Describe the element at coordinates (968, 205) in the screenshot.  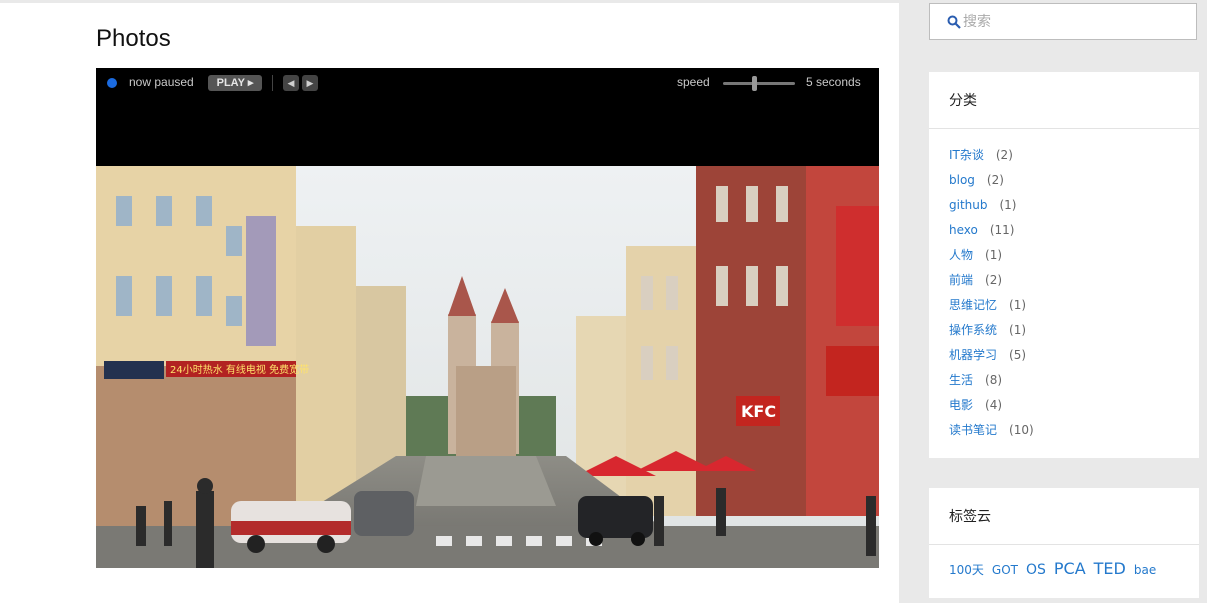
I see `category-link: github` at that location.